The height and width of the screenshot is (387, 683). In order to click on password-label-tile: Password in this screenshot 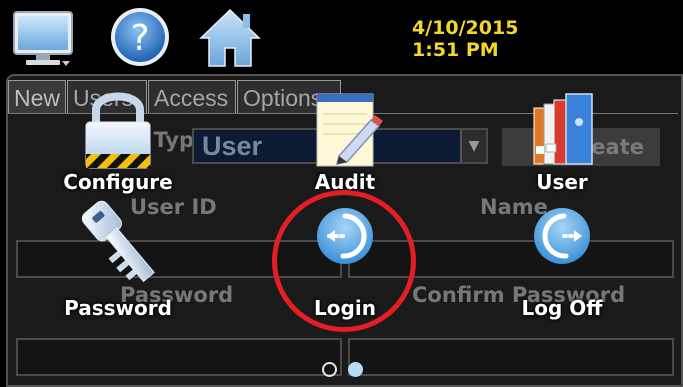, I will do `click(118, 308)`.